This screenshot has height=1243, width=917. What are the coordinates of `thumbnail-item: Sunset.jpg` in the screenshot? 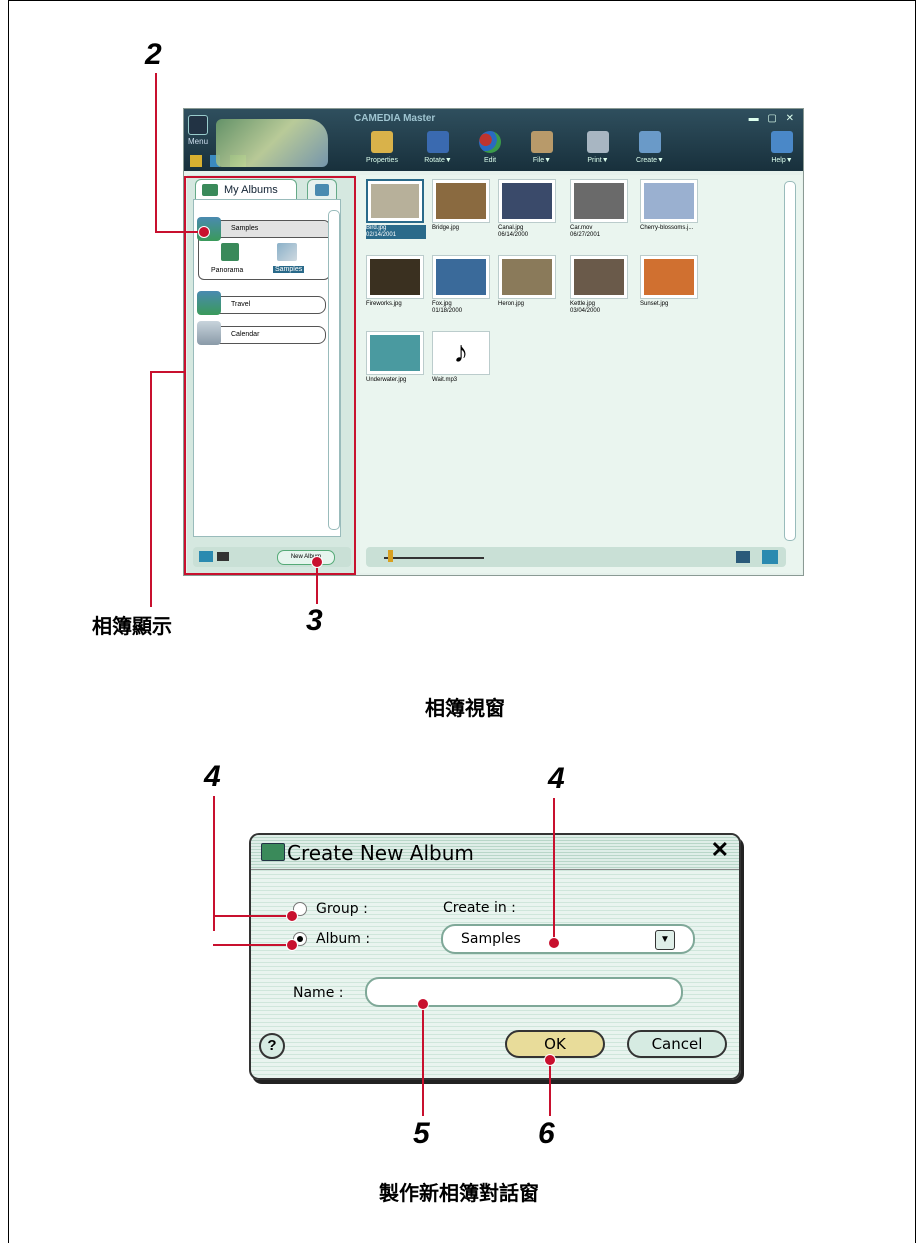 It's located at (670, 281).